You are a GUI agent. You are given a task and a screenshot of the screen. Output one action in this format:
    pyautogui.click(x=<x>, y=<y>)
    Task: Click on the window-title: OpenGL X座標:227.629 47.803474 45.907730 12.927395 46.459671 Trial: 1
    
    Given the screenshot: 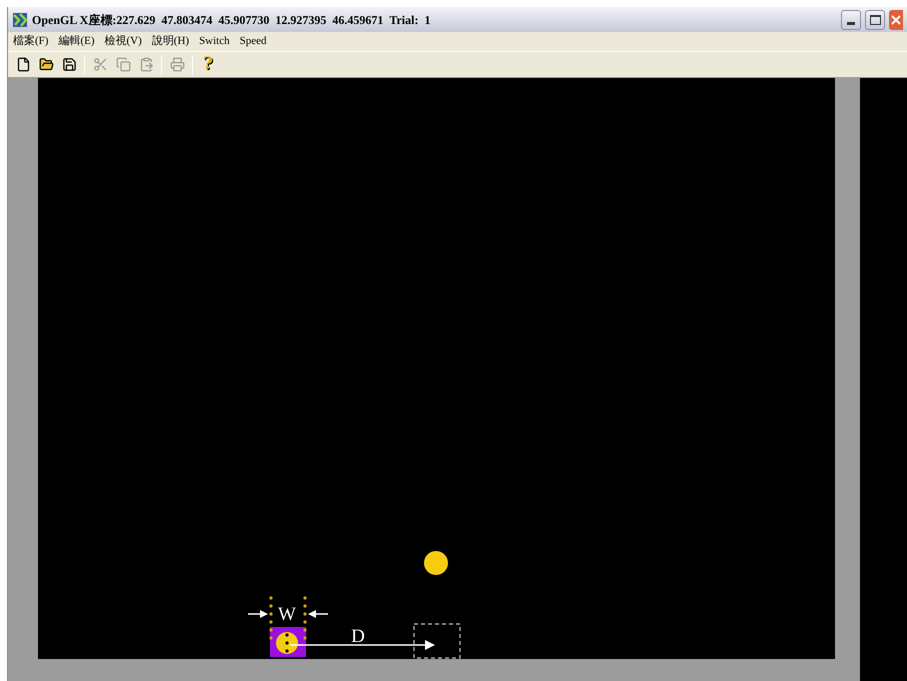 What is the action you would take?
    pyautogui.click(x=231, y=20)
    